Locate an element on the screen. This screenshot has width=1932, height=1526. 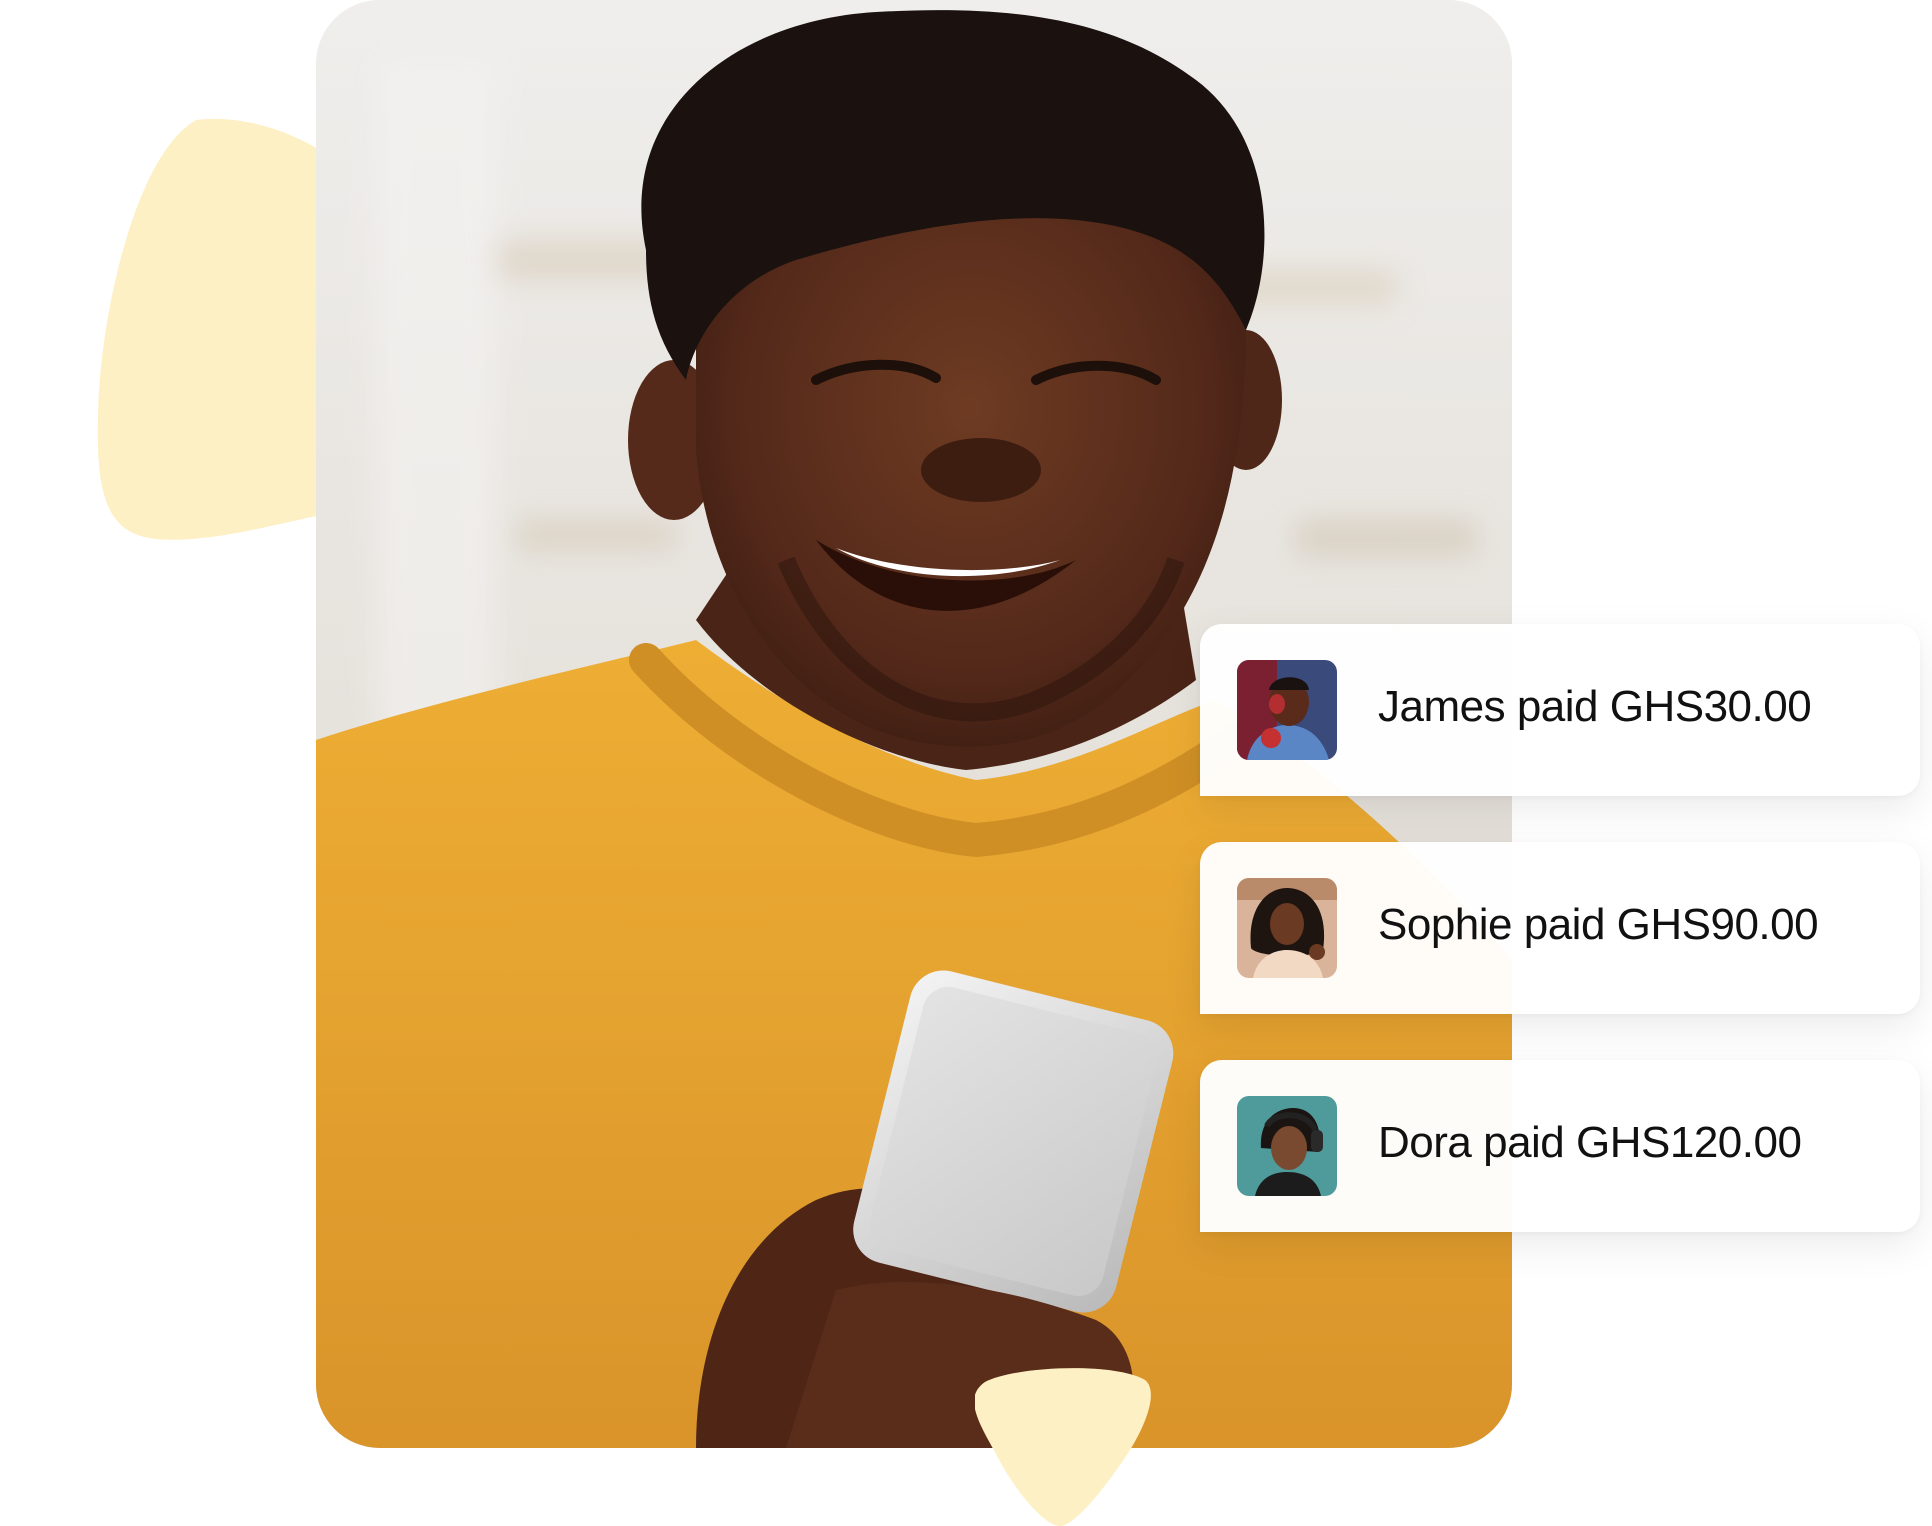
notification-card-dora: Dora paid GHS120.00 is located at coordinates (1560, 1146).